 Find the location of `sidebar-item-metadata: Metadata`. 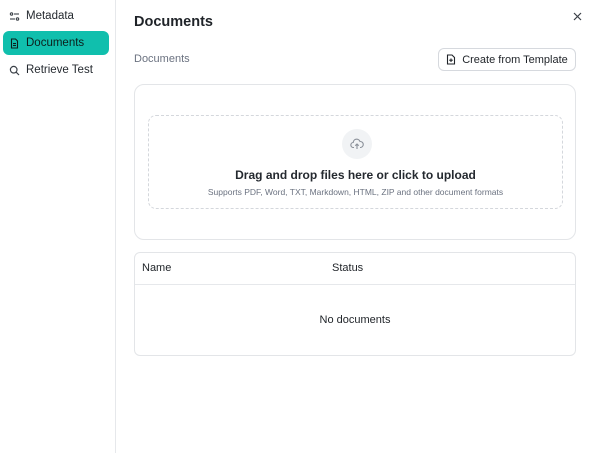

sidebar-item-metadata: Metadata is located at coordinates (56, 16).